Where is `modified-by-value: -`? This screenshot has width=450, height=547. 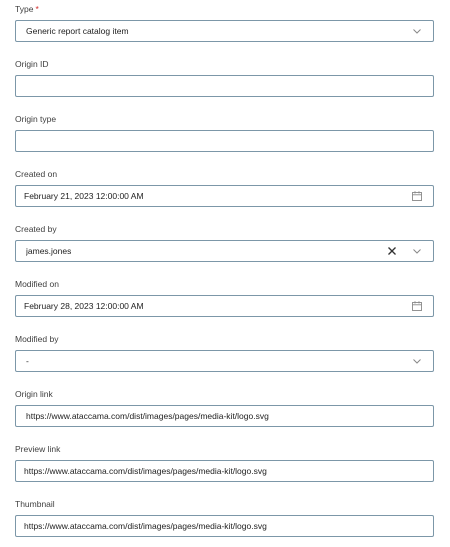 modified-by-value: - is located at coordinates (27, 361).